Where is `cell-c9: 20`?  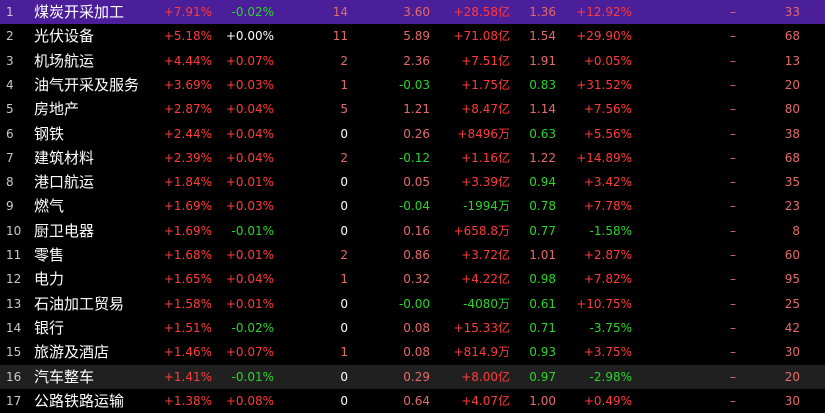
cell-c9: 20 is located at coordinates (792, 85).